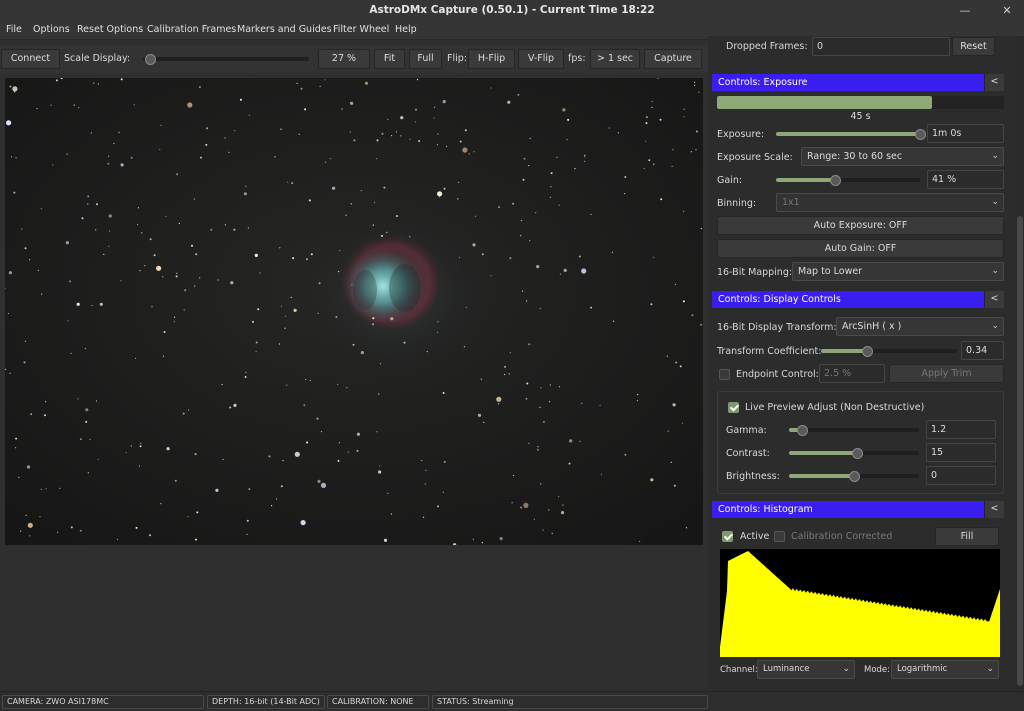 The height and width of the screenshot is (711, 1024). Describe the element at coordinates (730, 180) in the screenshot. I see `gain-label: Gain:` at that location.